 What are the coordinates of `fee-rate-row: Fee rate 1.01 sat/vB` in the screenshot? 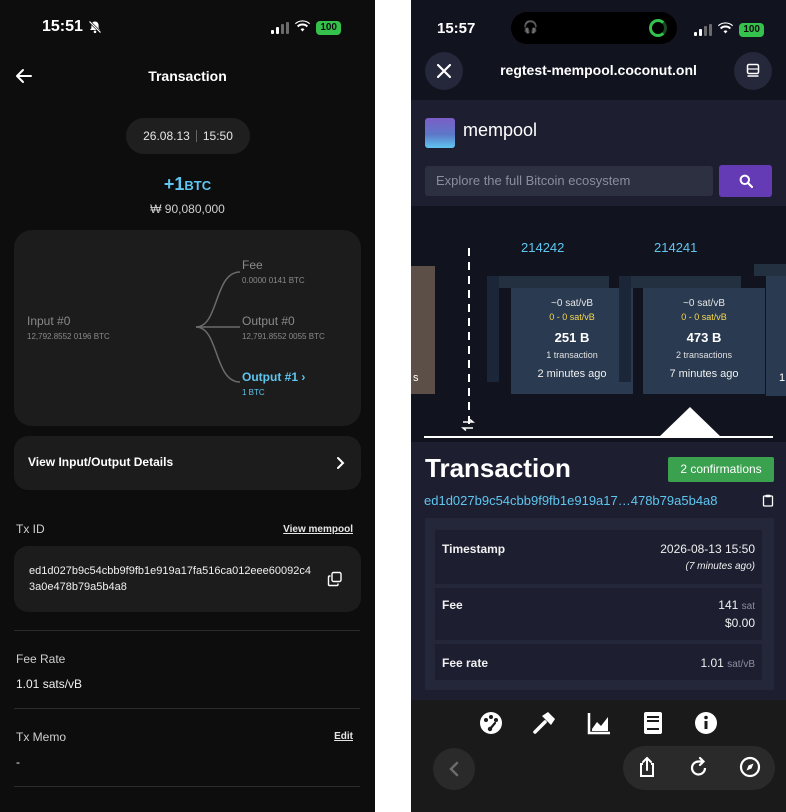 It's located at (598, 662).